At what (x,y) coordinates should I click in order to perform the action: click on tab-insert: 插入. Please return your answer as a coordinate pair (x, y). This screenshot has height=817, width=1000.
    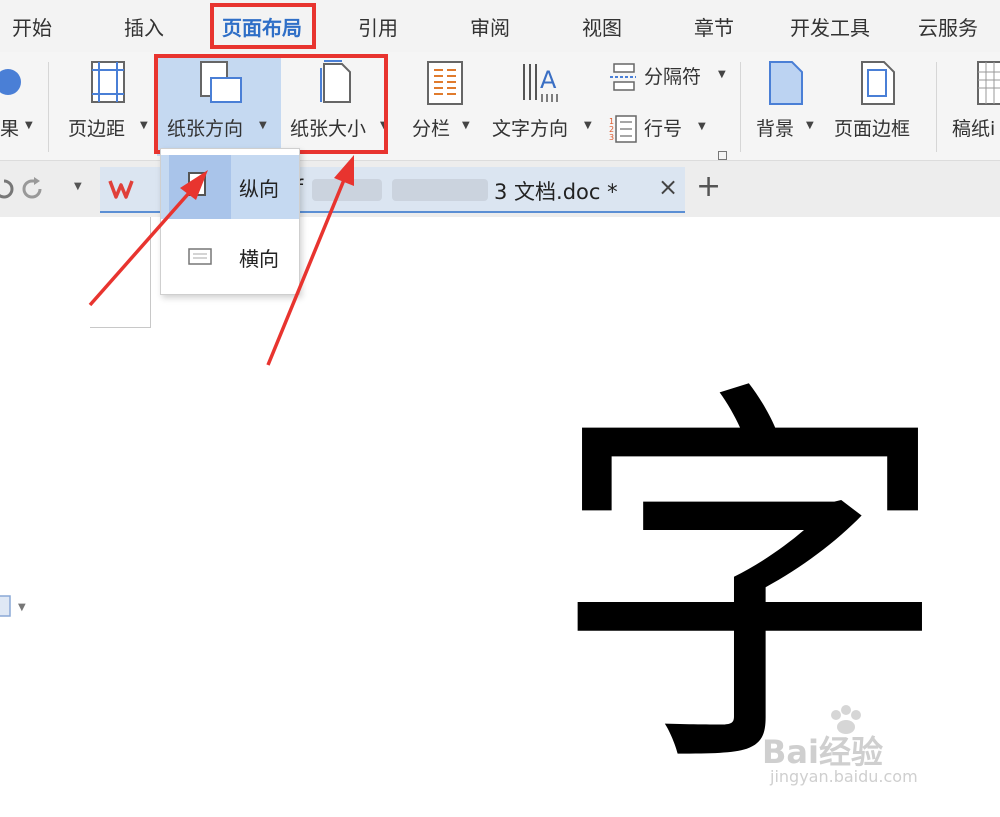
    Looking at the image, I should click on (144, 26).